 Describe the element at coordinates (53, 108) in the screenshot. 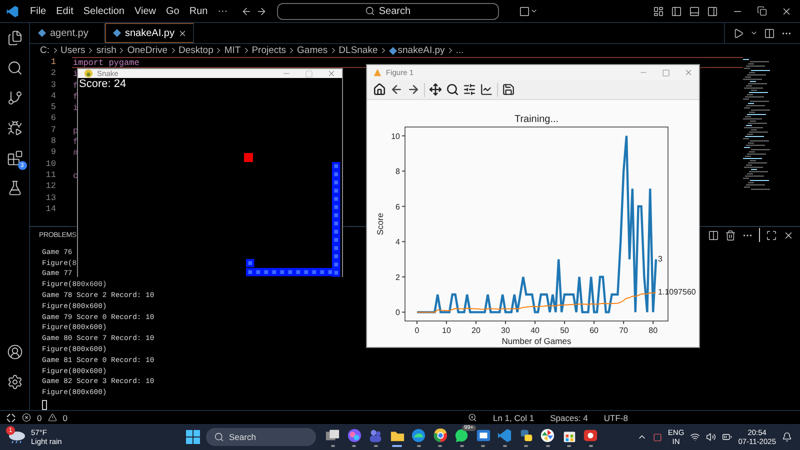

I see `line-number: 5` at that location.